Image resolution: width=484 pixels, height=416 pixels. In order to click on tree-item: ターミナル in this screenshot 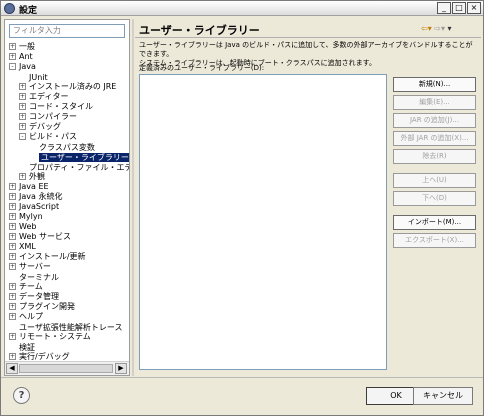, I will do `click(34, 277)`.